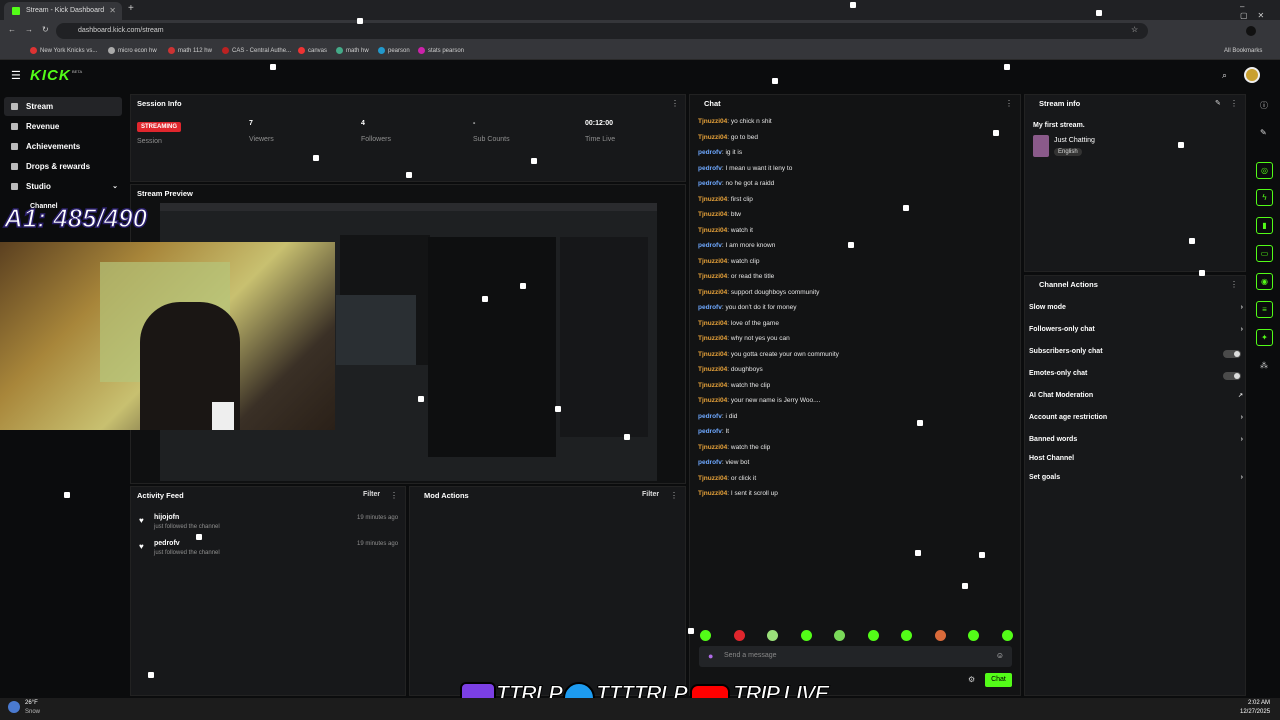 This screenshot has height=720, width=1280. I want to click on snowflake, so click(199, 537).